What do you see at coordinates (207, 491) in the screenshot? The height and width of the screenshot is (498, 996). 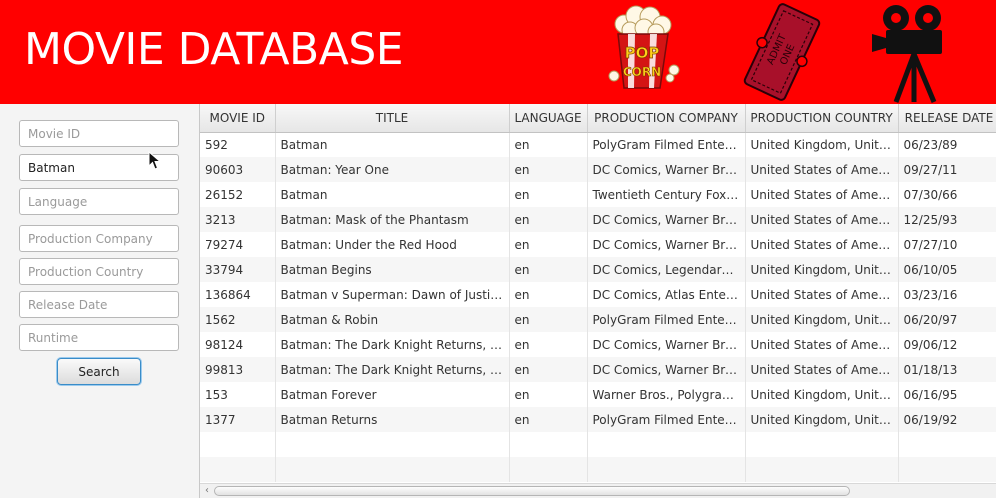 I see `chevron-left-icon: ‹` at bounding box center [207, 491].